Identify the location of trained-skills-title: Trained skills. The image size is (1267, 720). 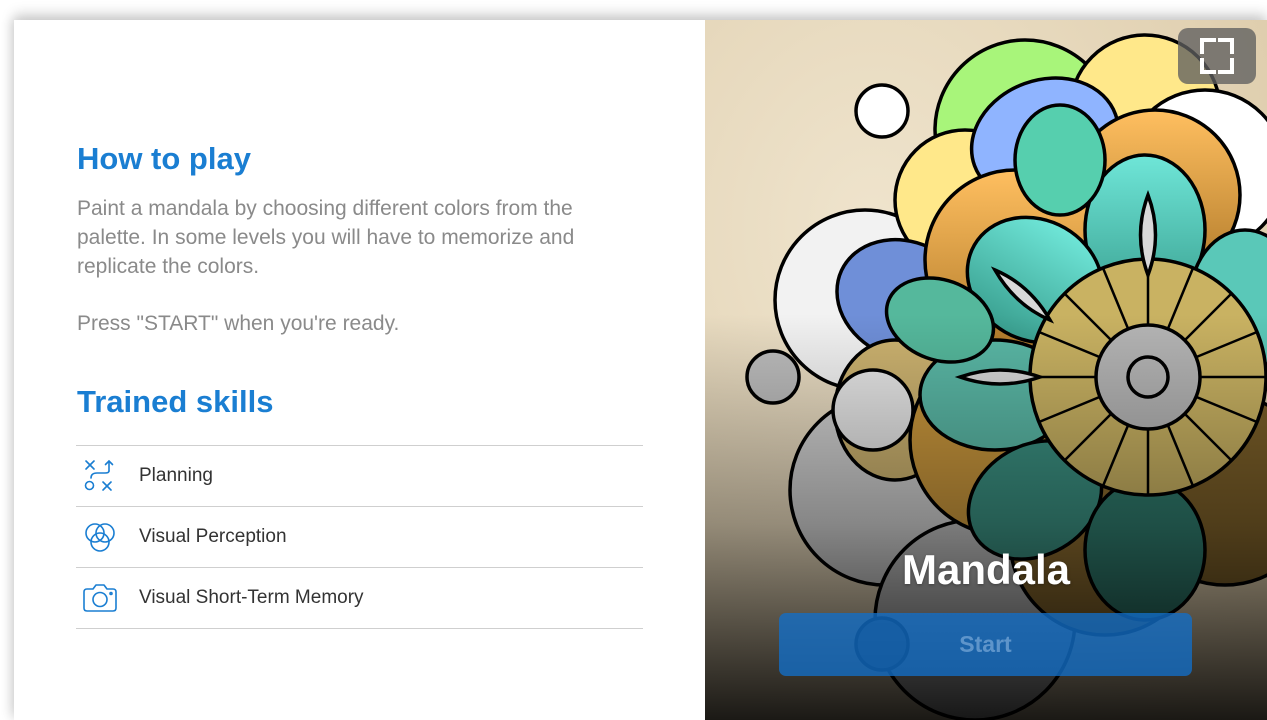
(175, 401).